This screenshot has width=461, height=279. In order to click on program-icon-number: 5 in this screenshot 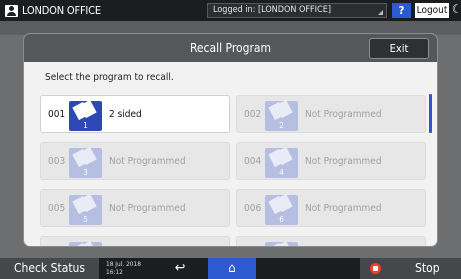, I will do `click(85, 219)`.